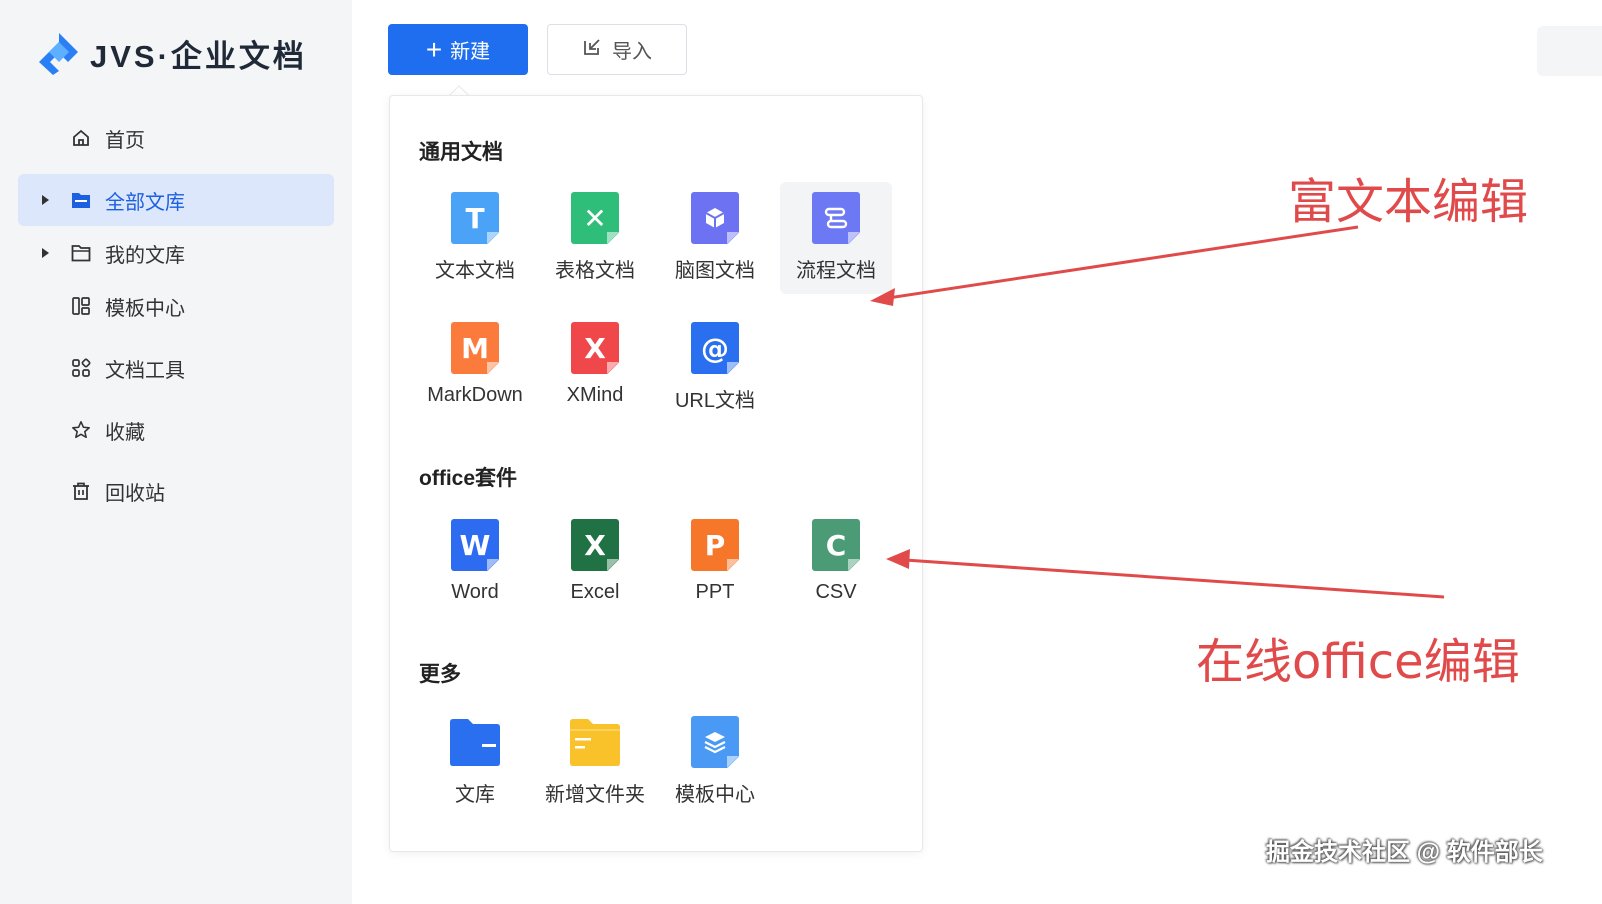  I want to click on new-url-doc: @ URL文档, so click(715, 368).